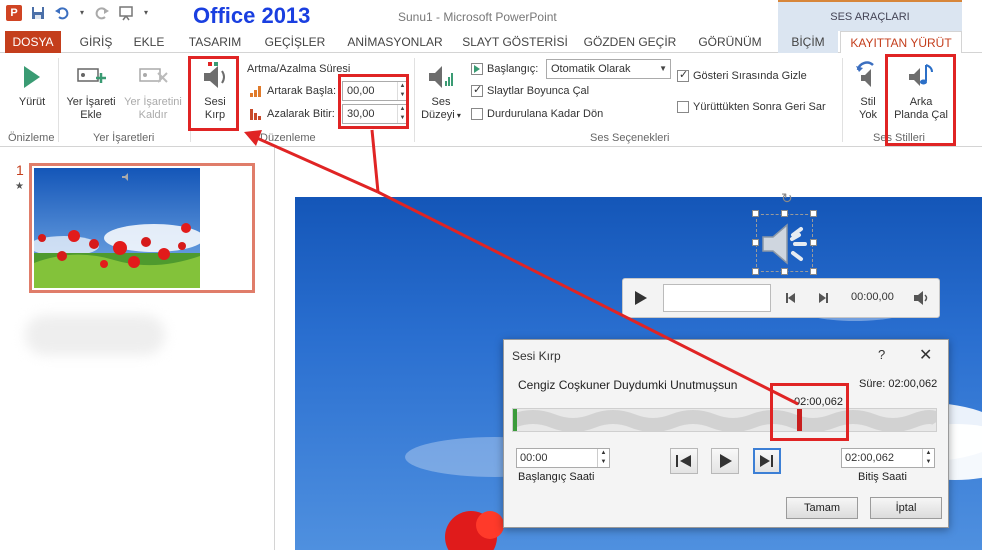 The height and width of the screenshot is (550, 982). I want to click on customize-qat-icon: ▾, so click(146, 13).